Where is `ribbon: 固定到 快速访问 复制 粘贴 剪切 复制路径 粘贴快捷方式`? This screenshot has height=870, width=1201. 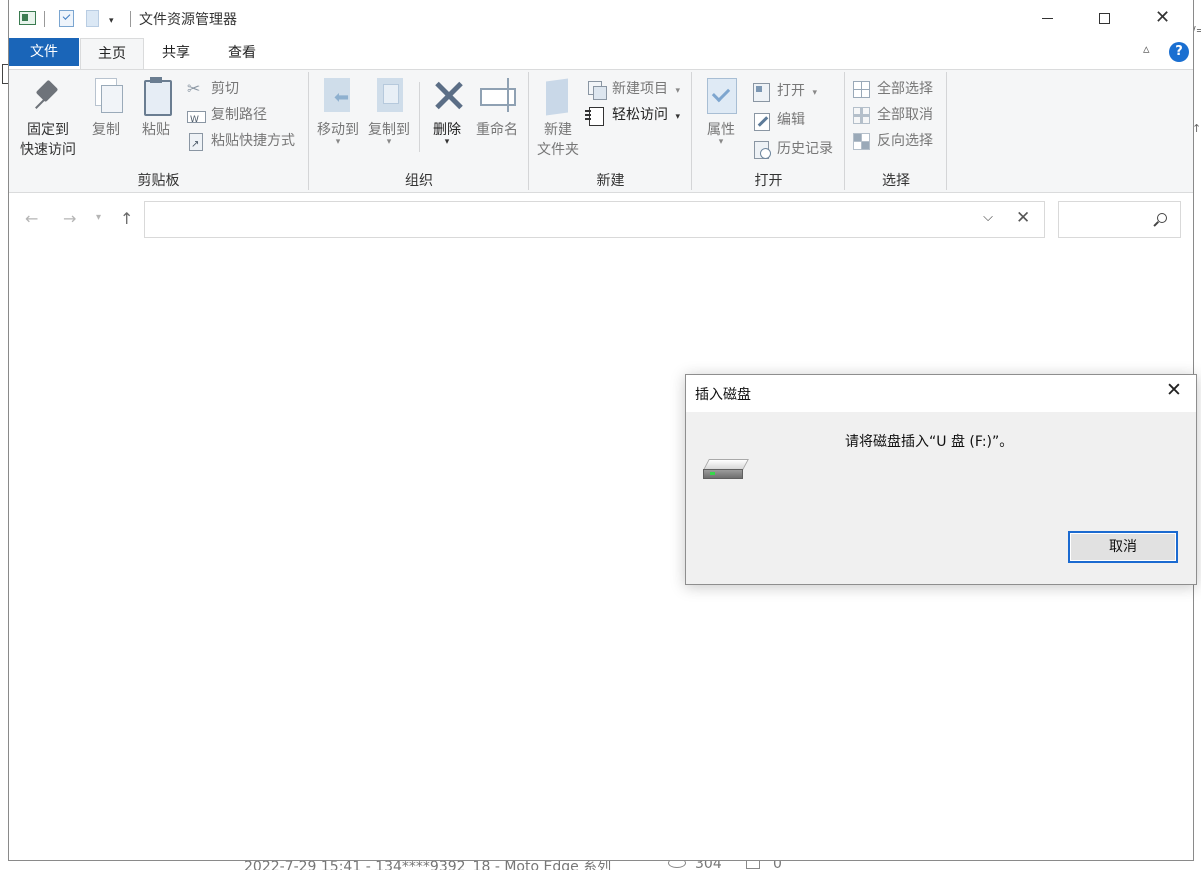
ribbon: 固定到 快速访问 复制 粘贴 剪切 复制路径 粘贴快捷方式 is located at coordinates (601, 131).